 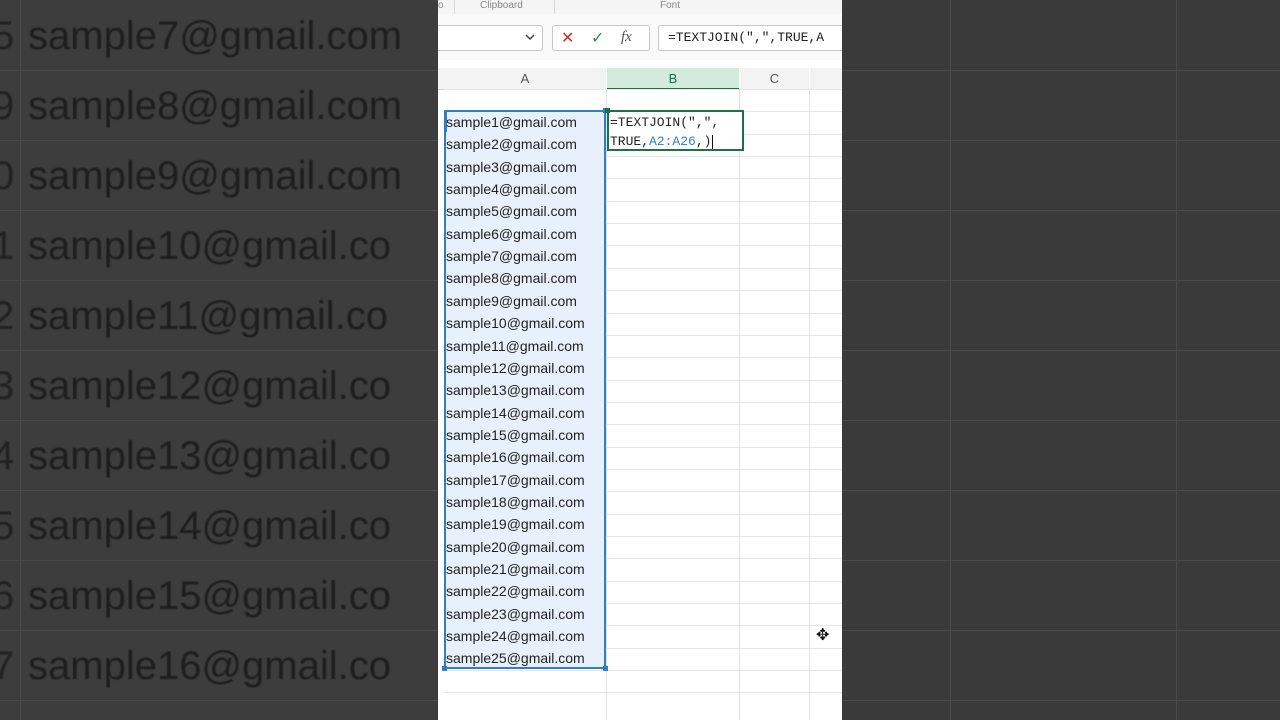 What do you see at coordinates (515, 636) in the screenshot?
I see `cell-a25: sample24@gmail.com` at bounding box center [515, 636].